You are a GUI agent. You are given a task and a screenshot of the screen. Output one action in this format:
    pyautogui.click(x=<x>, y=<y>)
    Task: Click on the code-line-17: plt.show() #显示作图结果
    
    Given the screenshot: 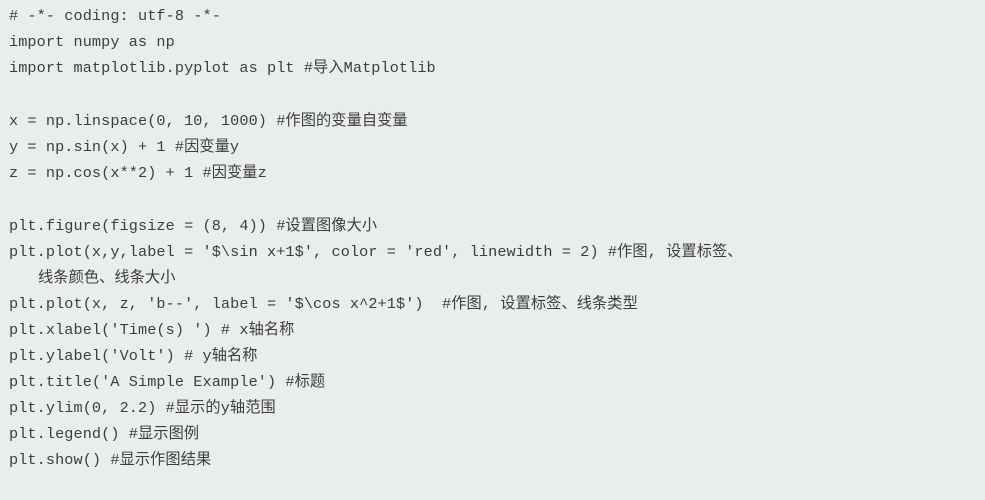 What is the action you would take?
    pyautogui.click(x=110, y=460)
    